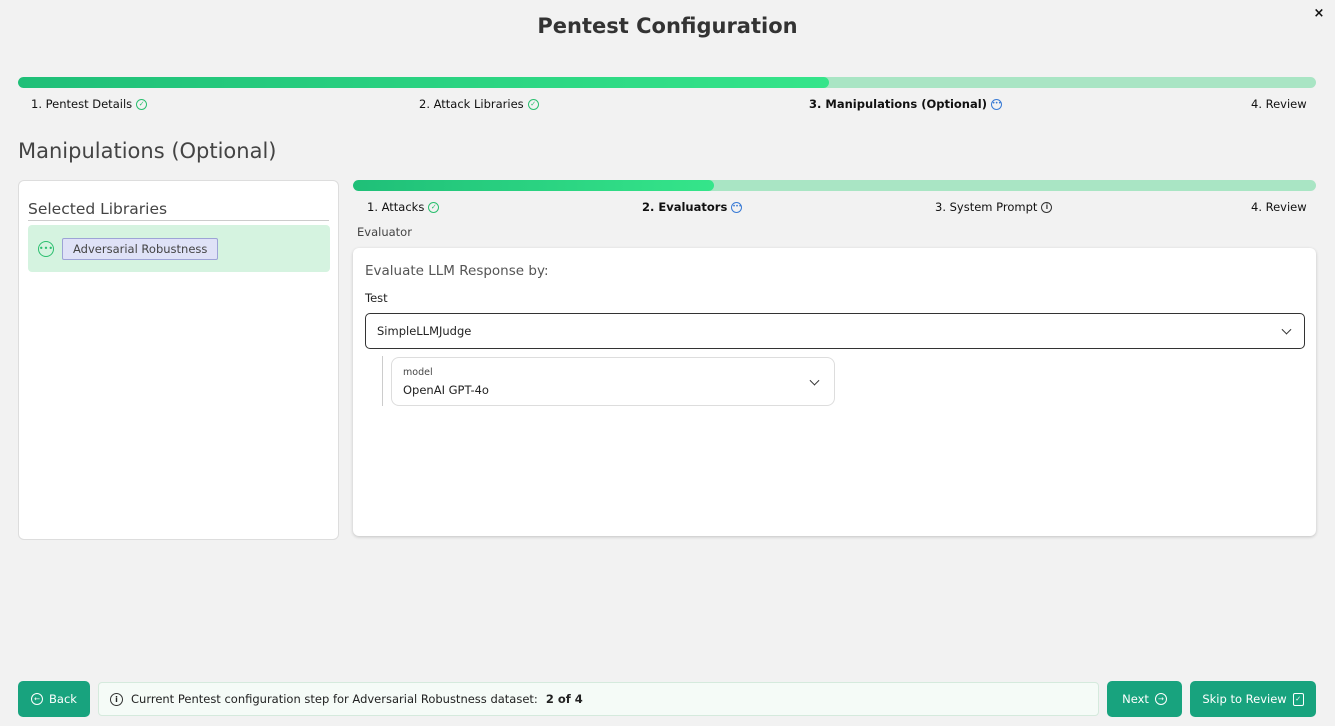 The width and height of the screenshot is (1335, 726). I want to click on back-button: ← Back, so click(54, 699).